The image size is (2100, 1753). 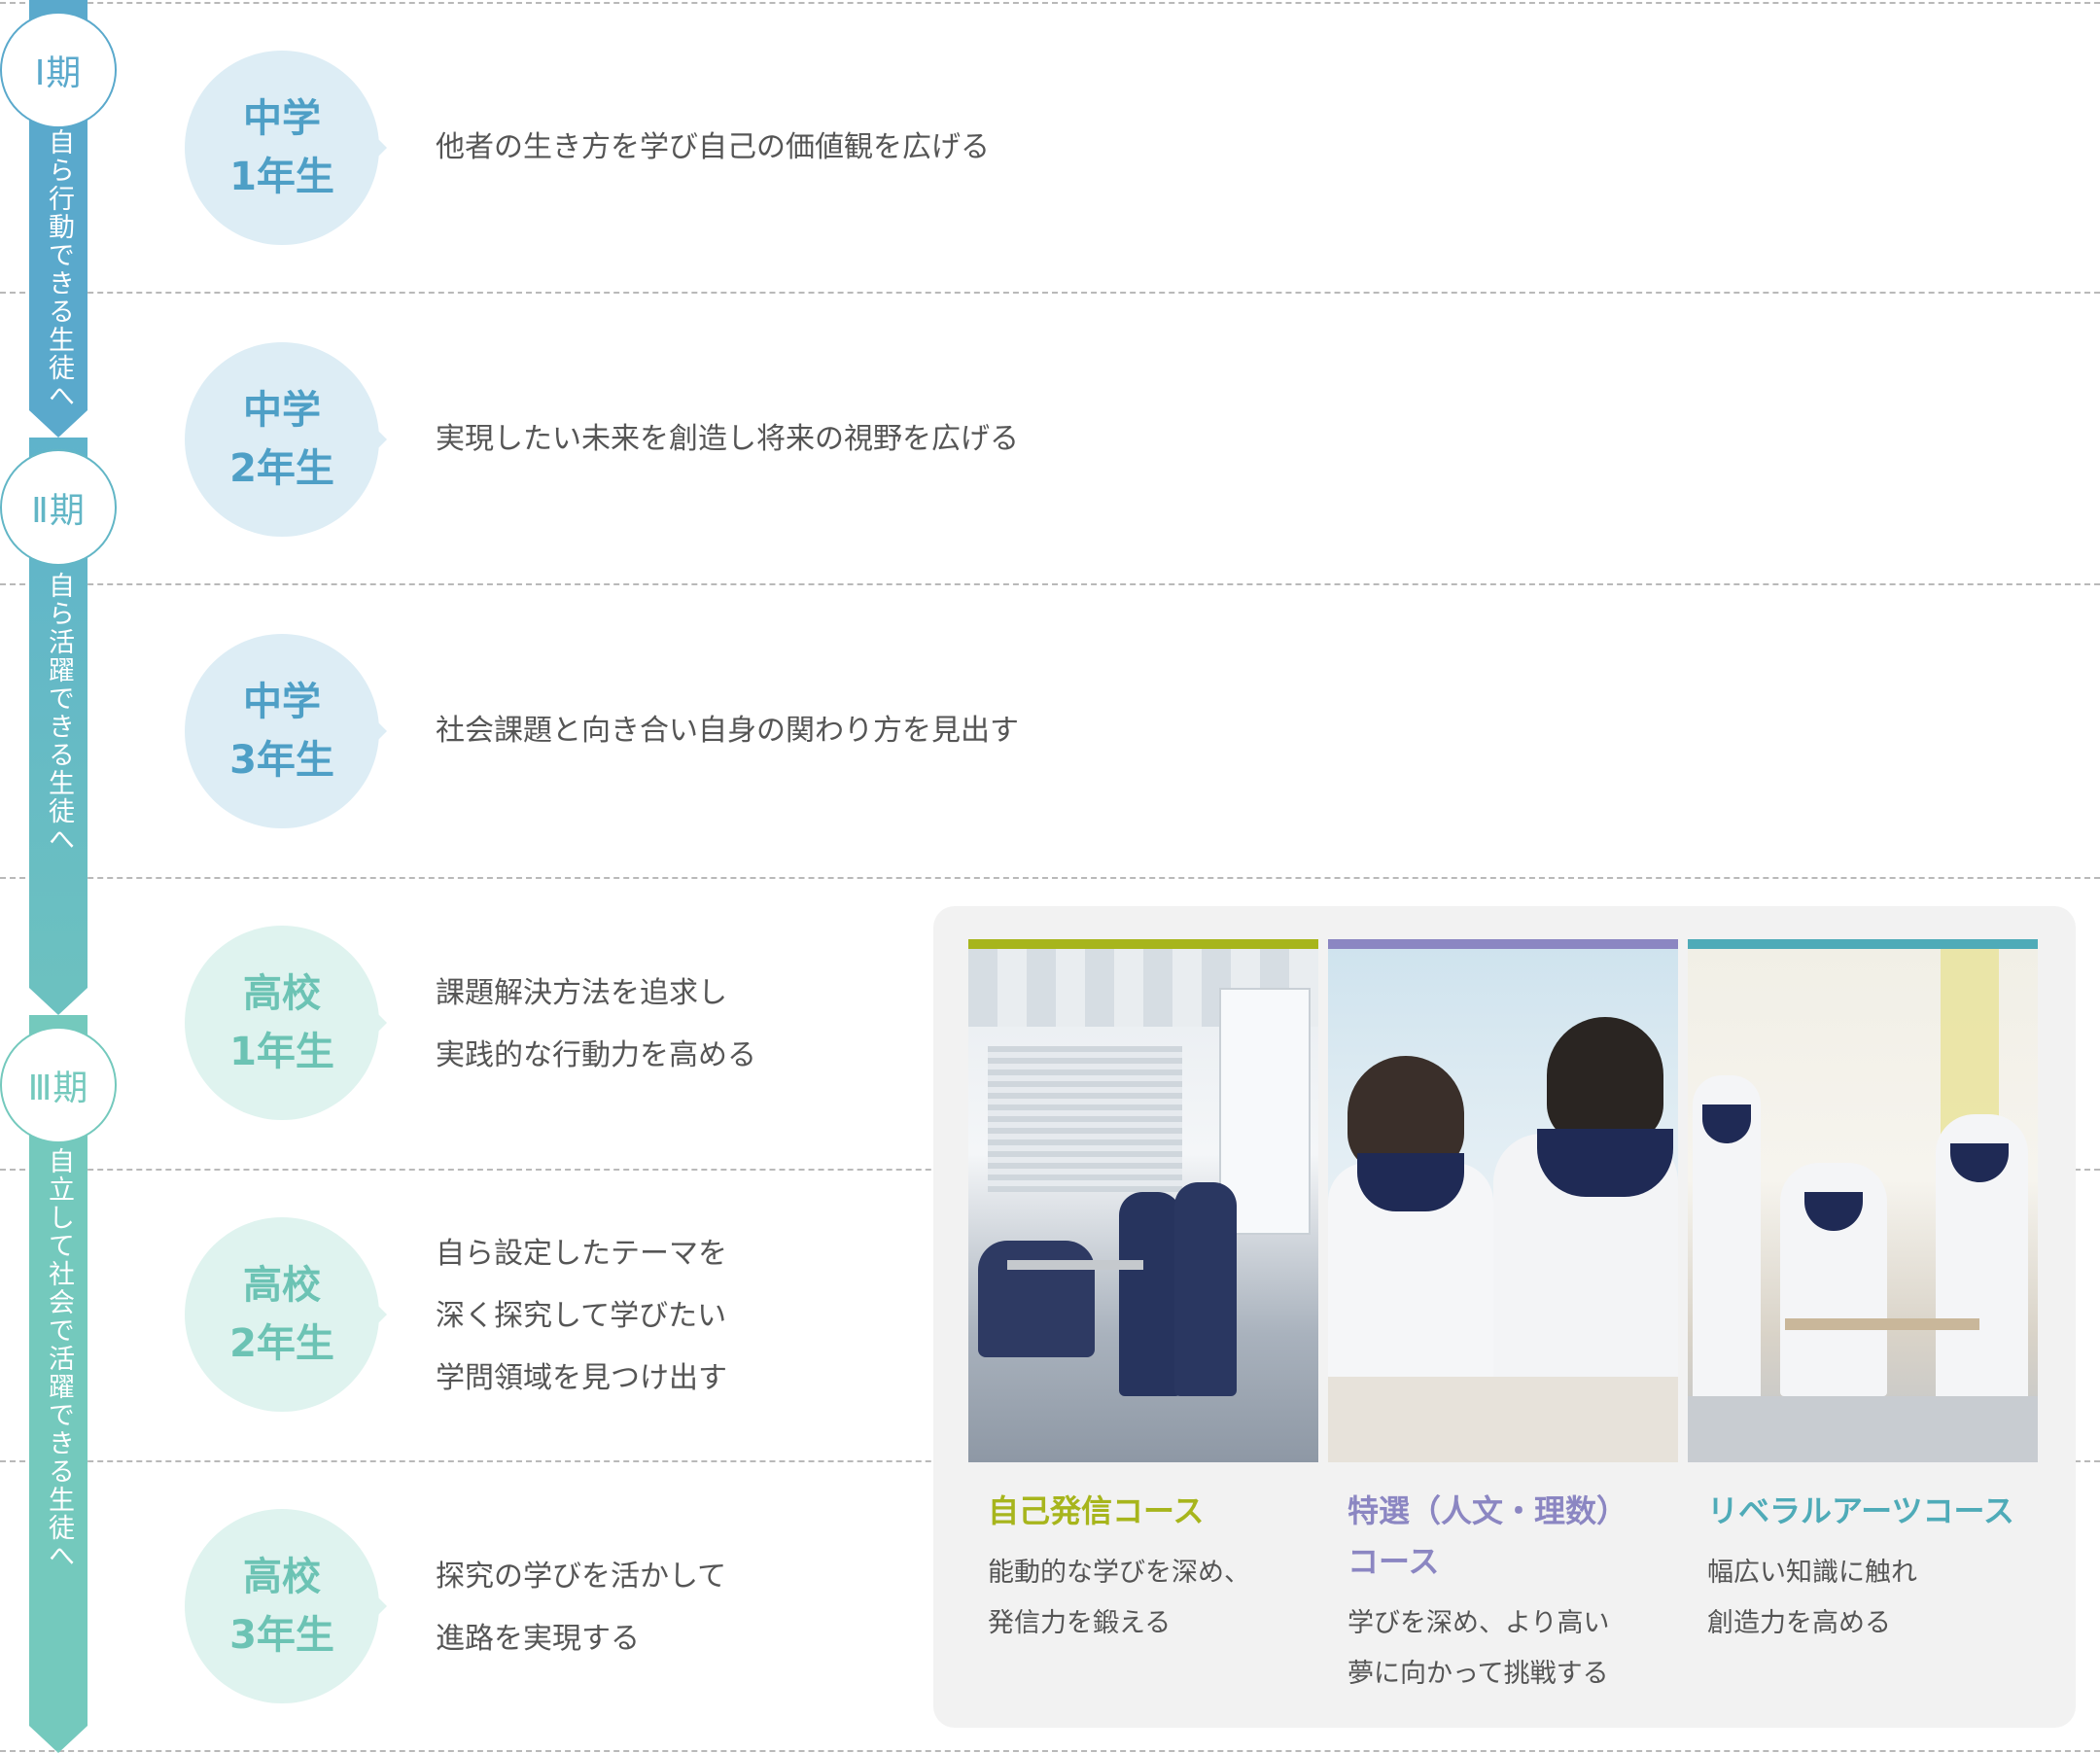 What do you see at coordinates (286, 148) in the screenshot?
I see `grade-bubble-jh1: 中学 1年生` at bounding box center [286, 148].